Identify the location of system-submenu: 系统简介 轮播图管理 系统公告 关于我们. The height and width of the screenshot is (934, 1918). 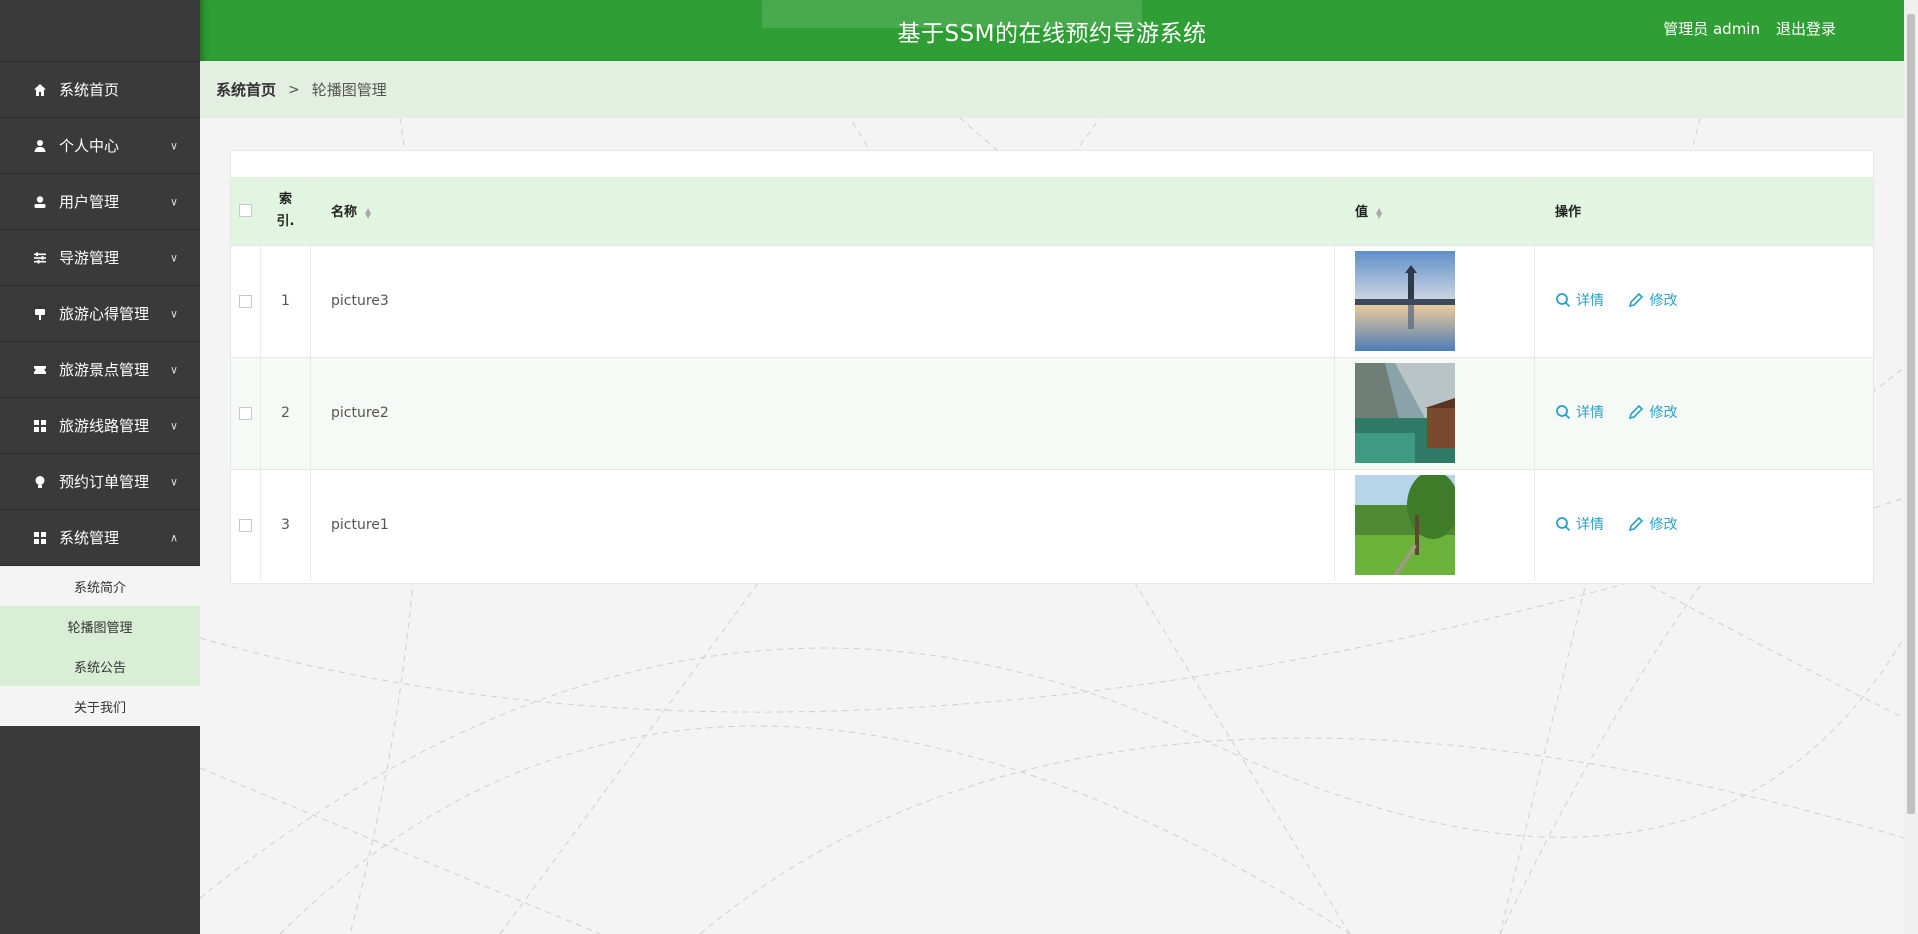
(100, 646).